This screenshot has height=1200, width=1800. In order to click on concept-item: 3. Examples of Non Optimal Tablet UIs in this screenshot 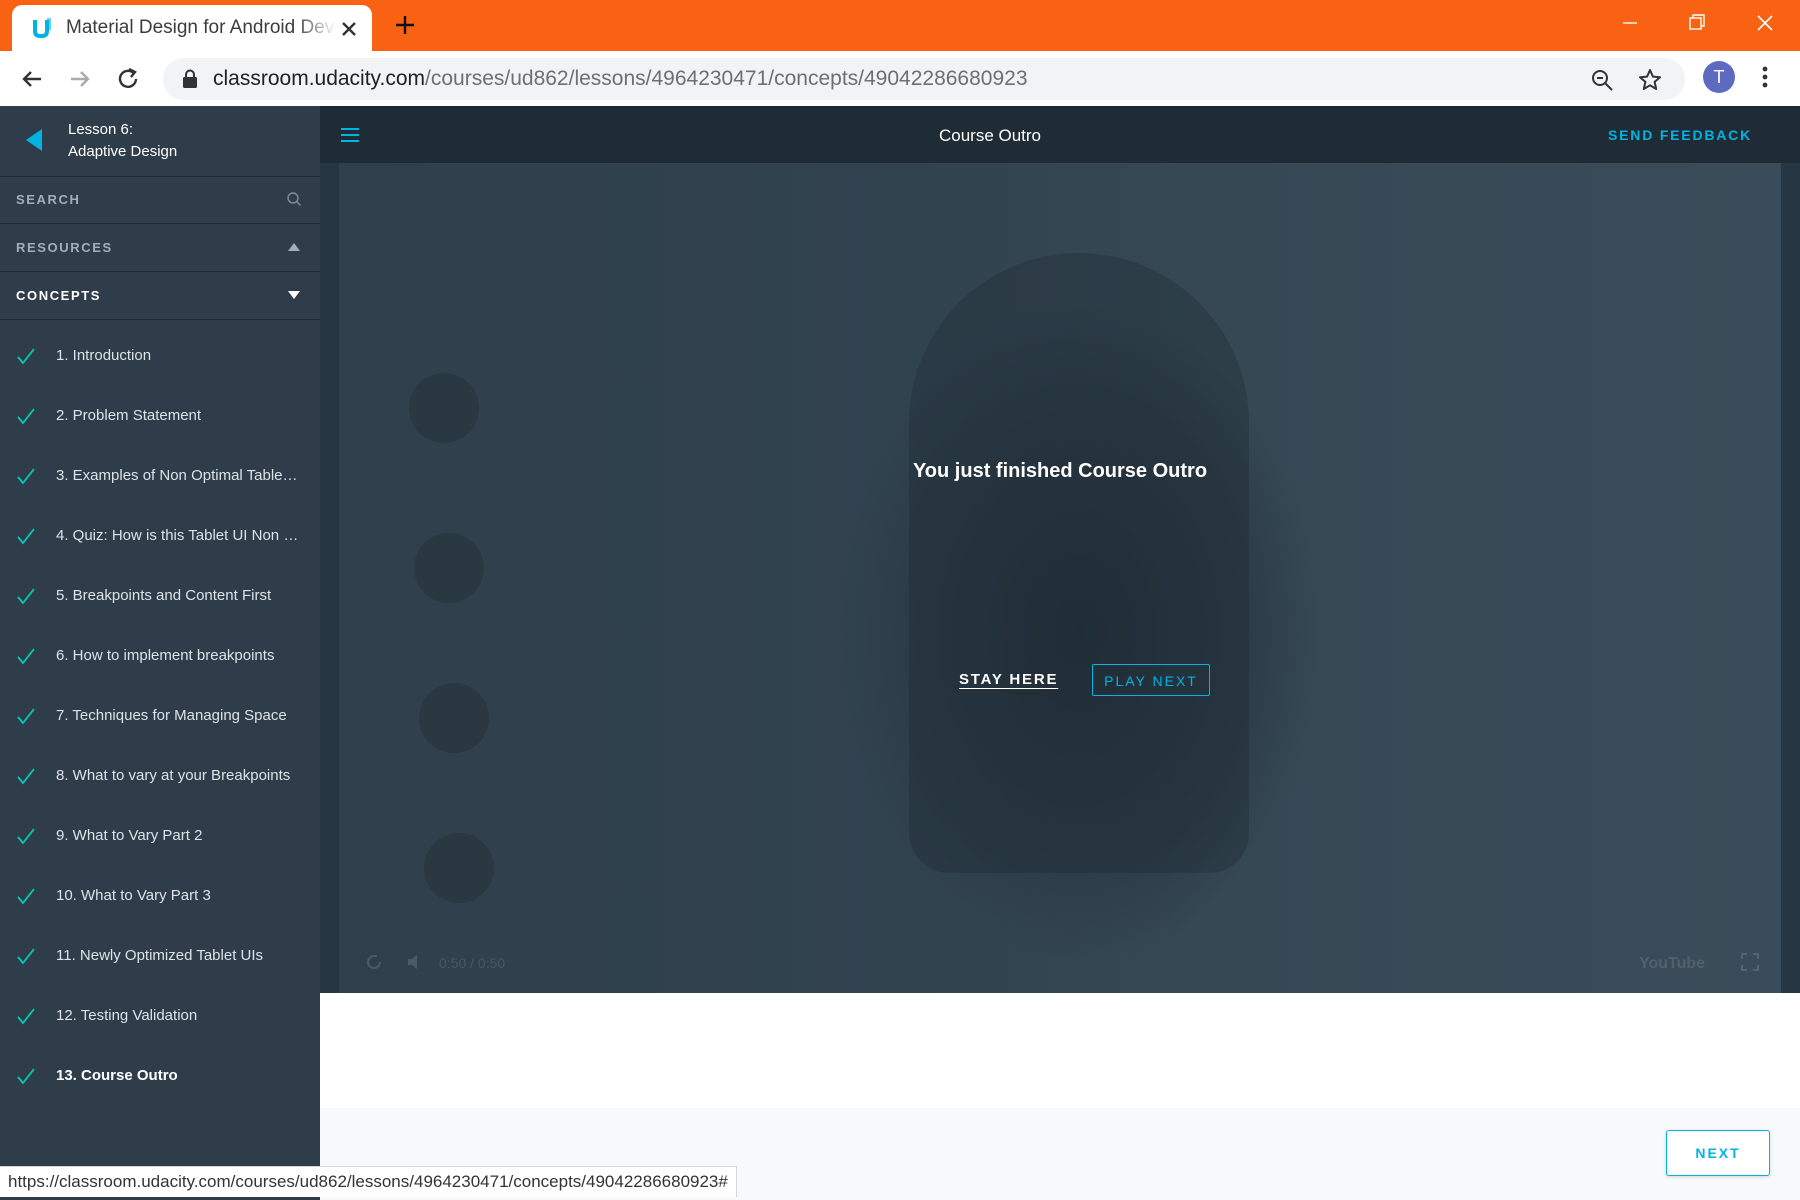, I will do `click(160, 476)`.